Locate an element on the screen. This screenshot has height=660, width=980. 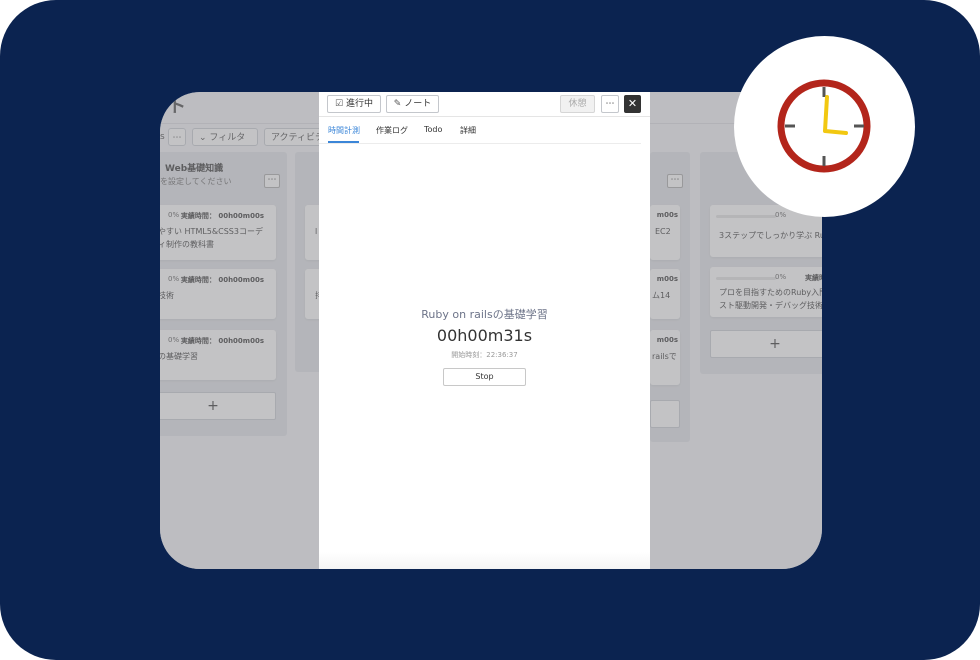
status-label: 進行中 is located at coordinates (360, 104).